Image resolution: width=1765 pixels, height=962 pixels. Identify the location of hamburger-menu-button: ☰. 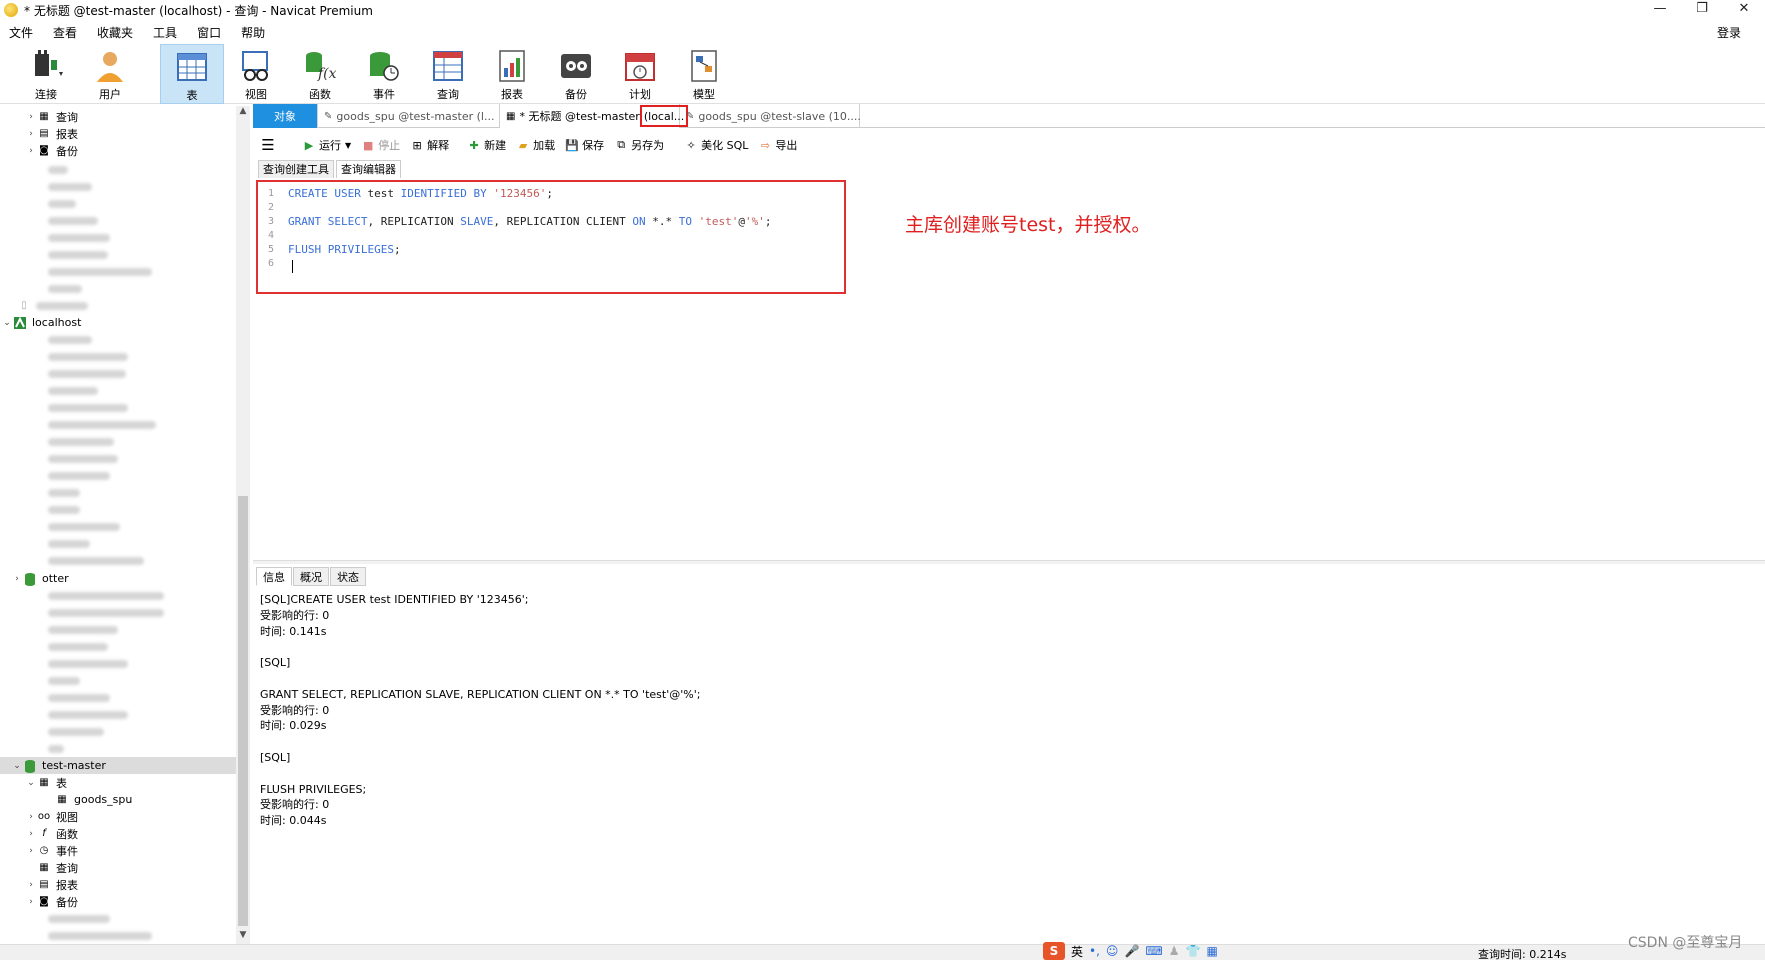
(269, 145).